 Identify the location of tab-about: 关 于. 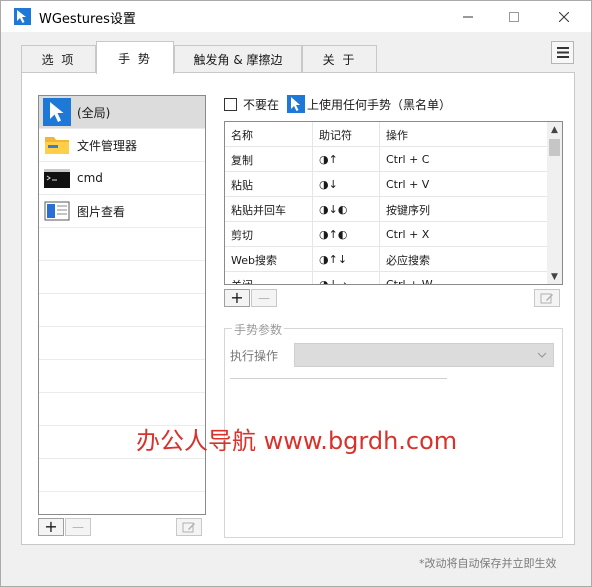
(339, 59).